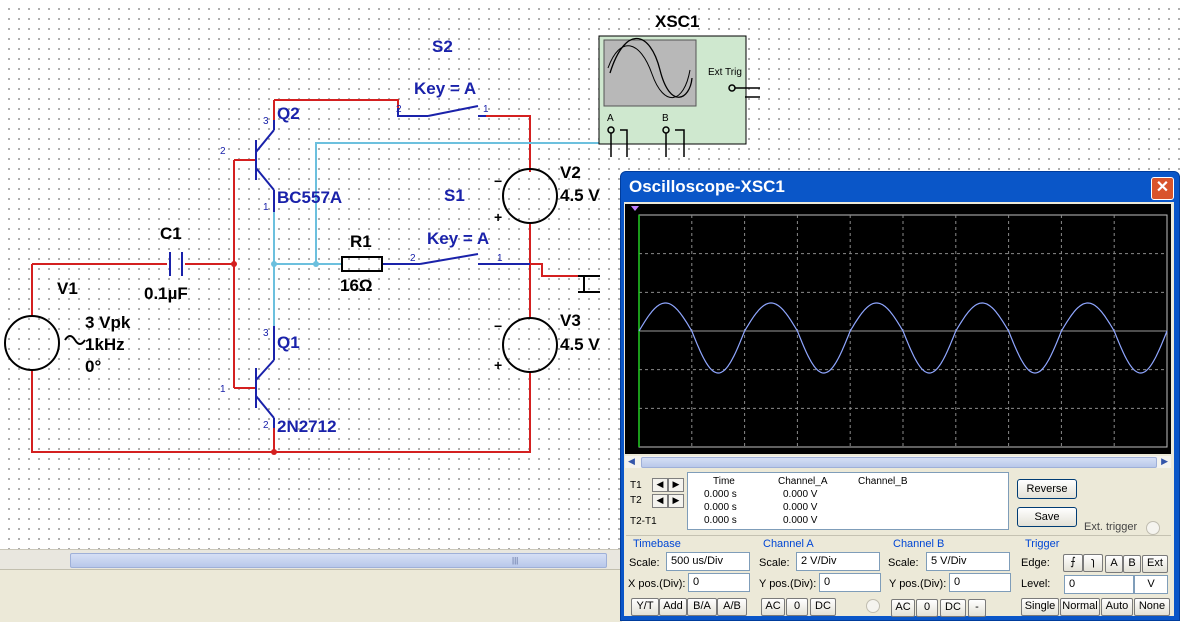 The height and width of the screenshot is (622, 1181). What do you see at coordinates (580, 344) in the screenshot?
I see `v3-value-label: 4.5 V` at bounding box center [580, 344].